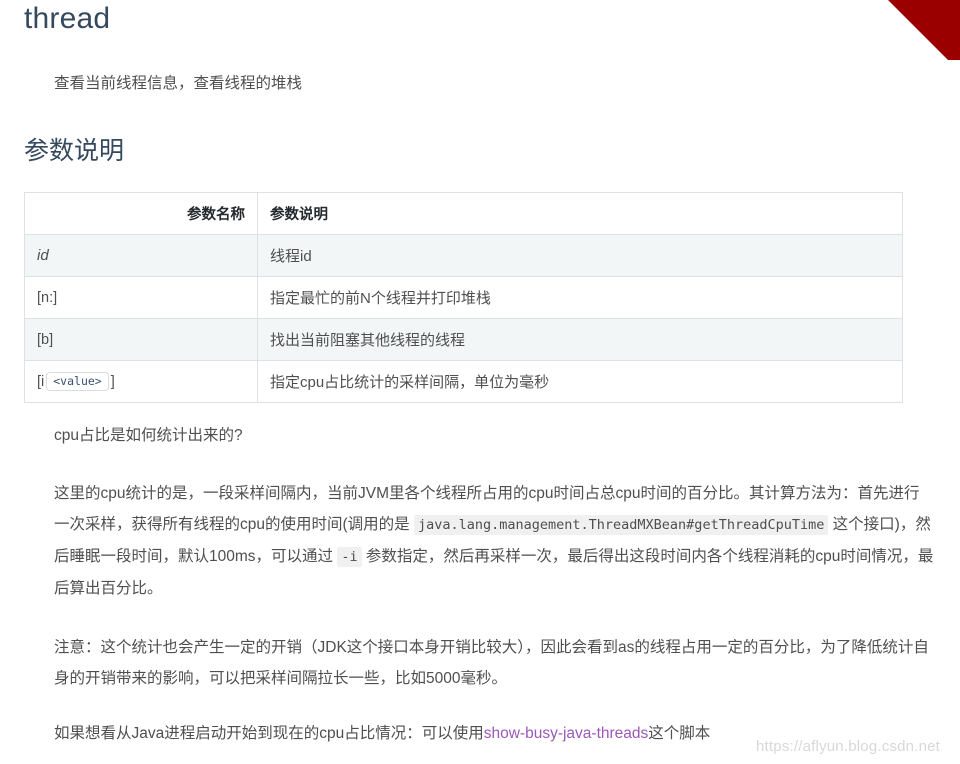 The width and height of the screenshot is (960, 764). I want to click on ribbon-triangle, so click(923, 30).